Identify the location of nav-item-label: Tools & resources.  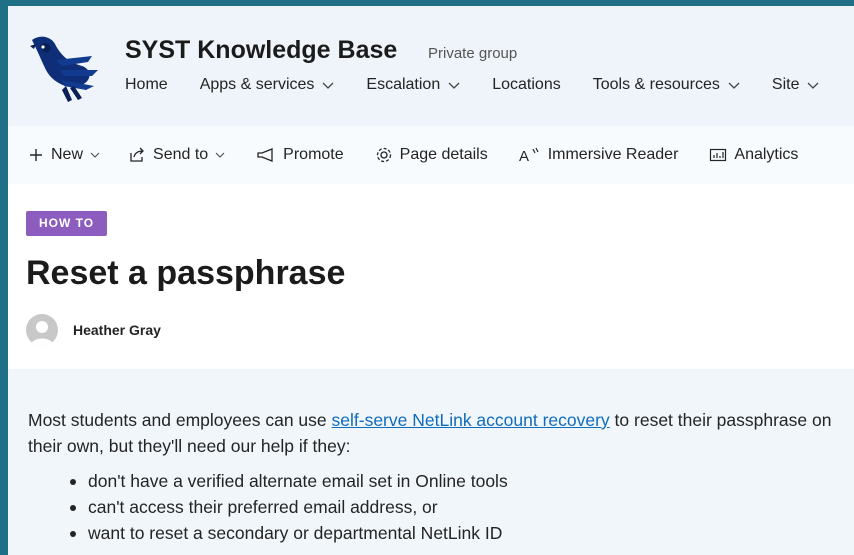
(656, 84).